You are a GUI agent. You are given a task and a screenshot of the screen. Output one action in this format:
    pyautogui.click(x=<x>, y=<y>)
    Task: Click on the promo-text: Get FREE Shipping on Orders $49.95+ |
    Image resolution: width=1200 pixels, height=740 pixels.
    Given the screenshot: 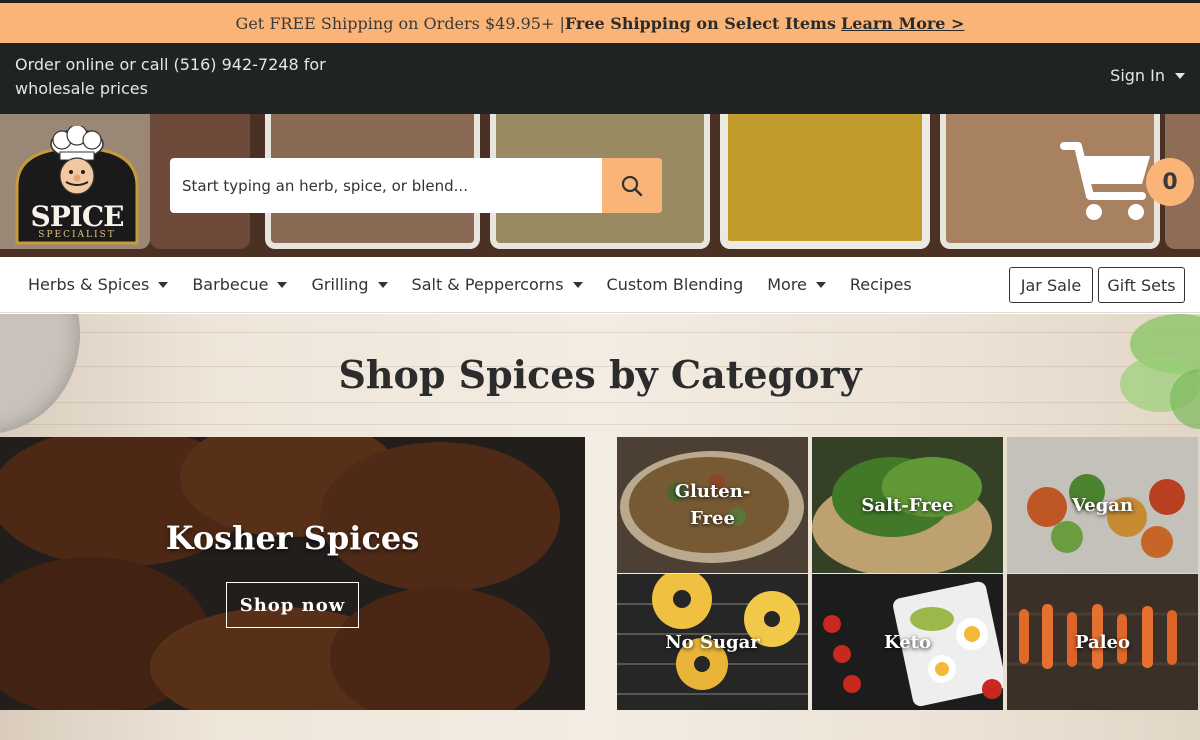 What is the action you would take?
    pyautogui.click(x=400, y=23)
    